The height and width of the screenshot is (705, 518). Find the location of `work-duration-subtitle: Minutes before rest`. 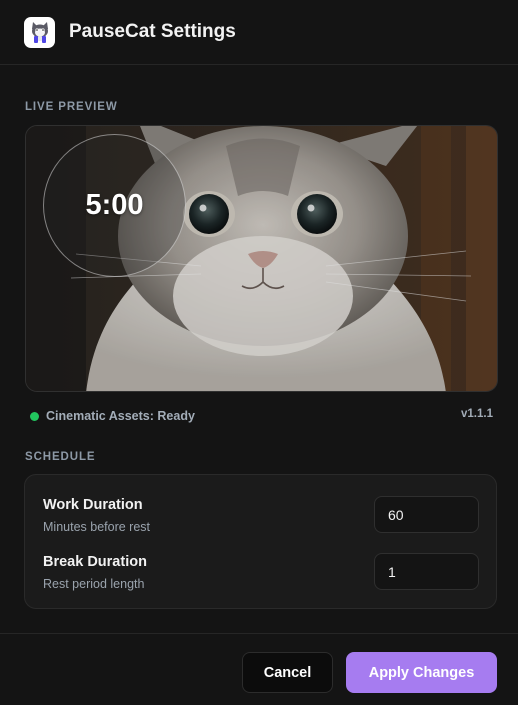

work-duration-subtitle: Minutes before rest is located at coordinates (96, 527).